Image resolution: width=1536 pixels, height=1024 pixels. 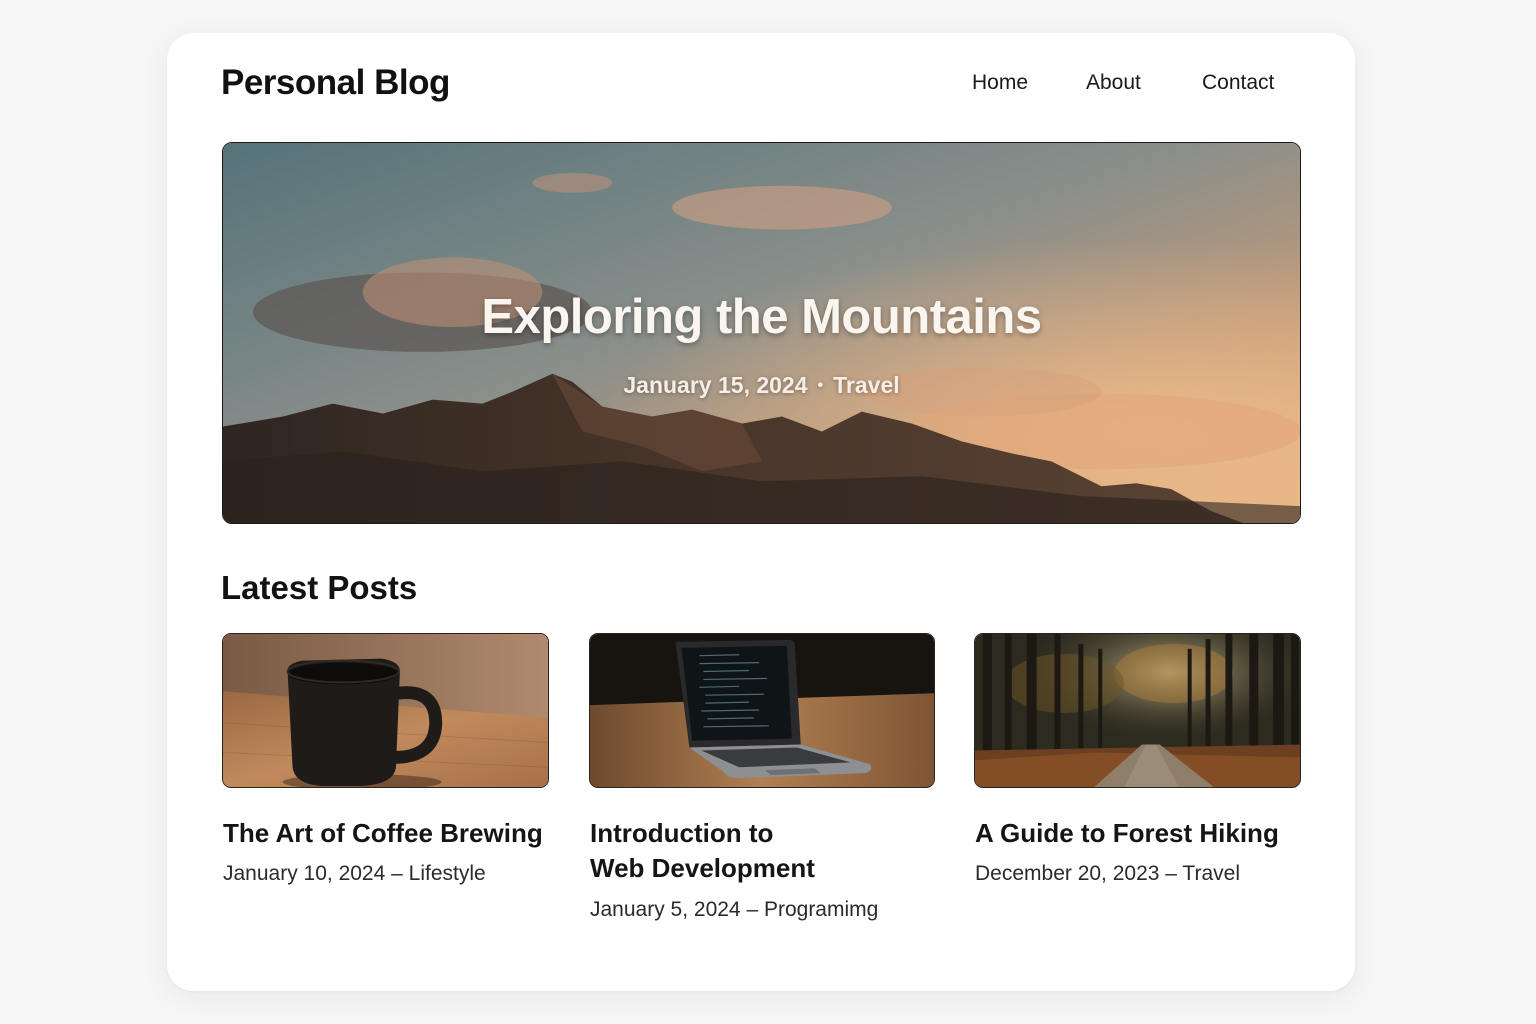 I want to click on post-title-line2: Web Development, so click(x=702, y=868).